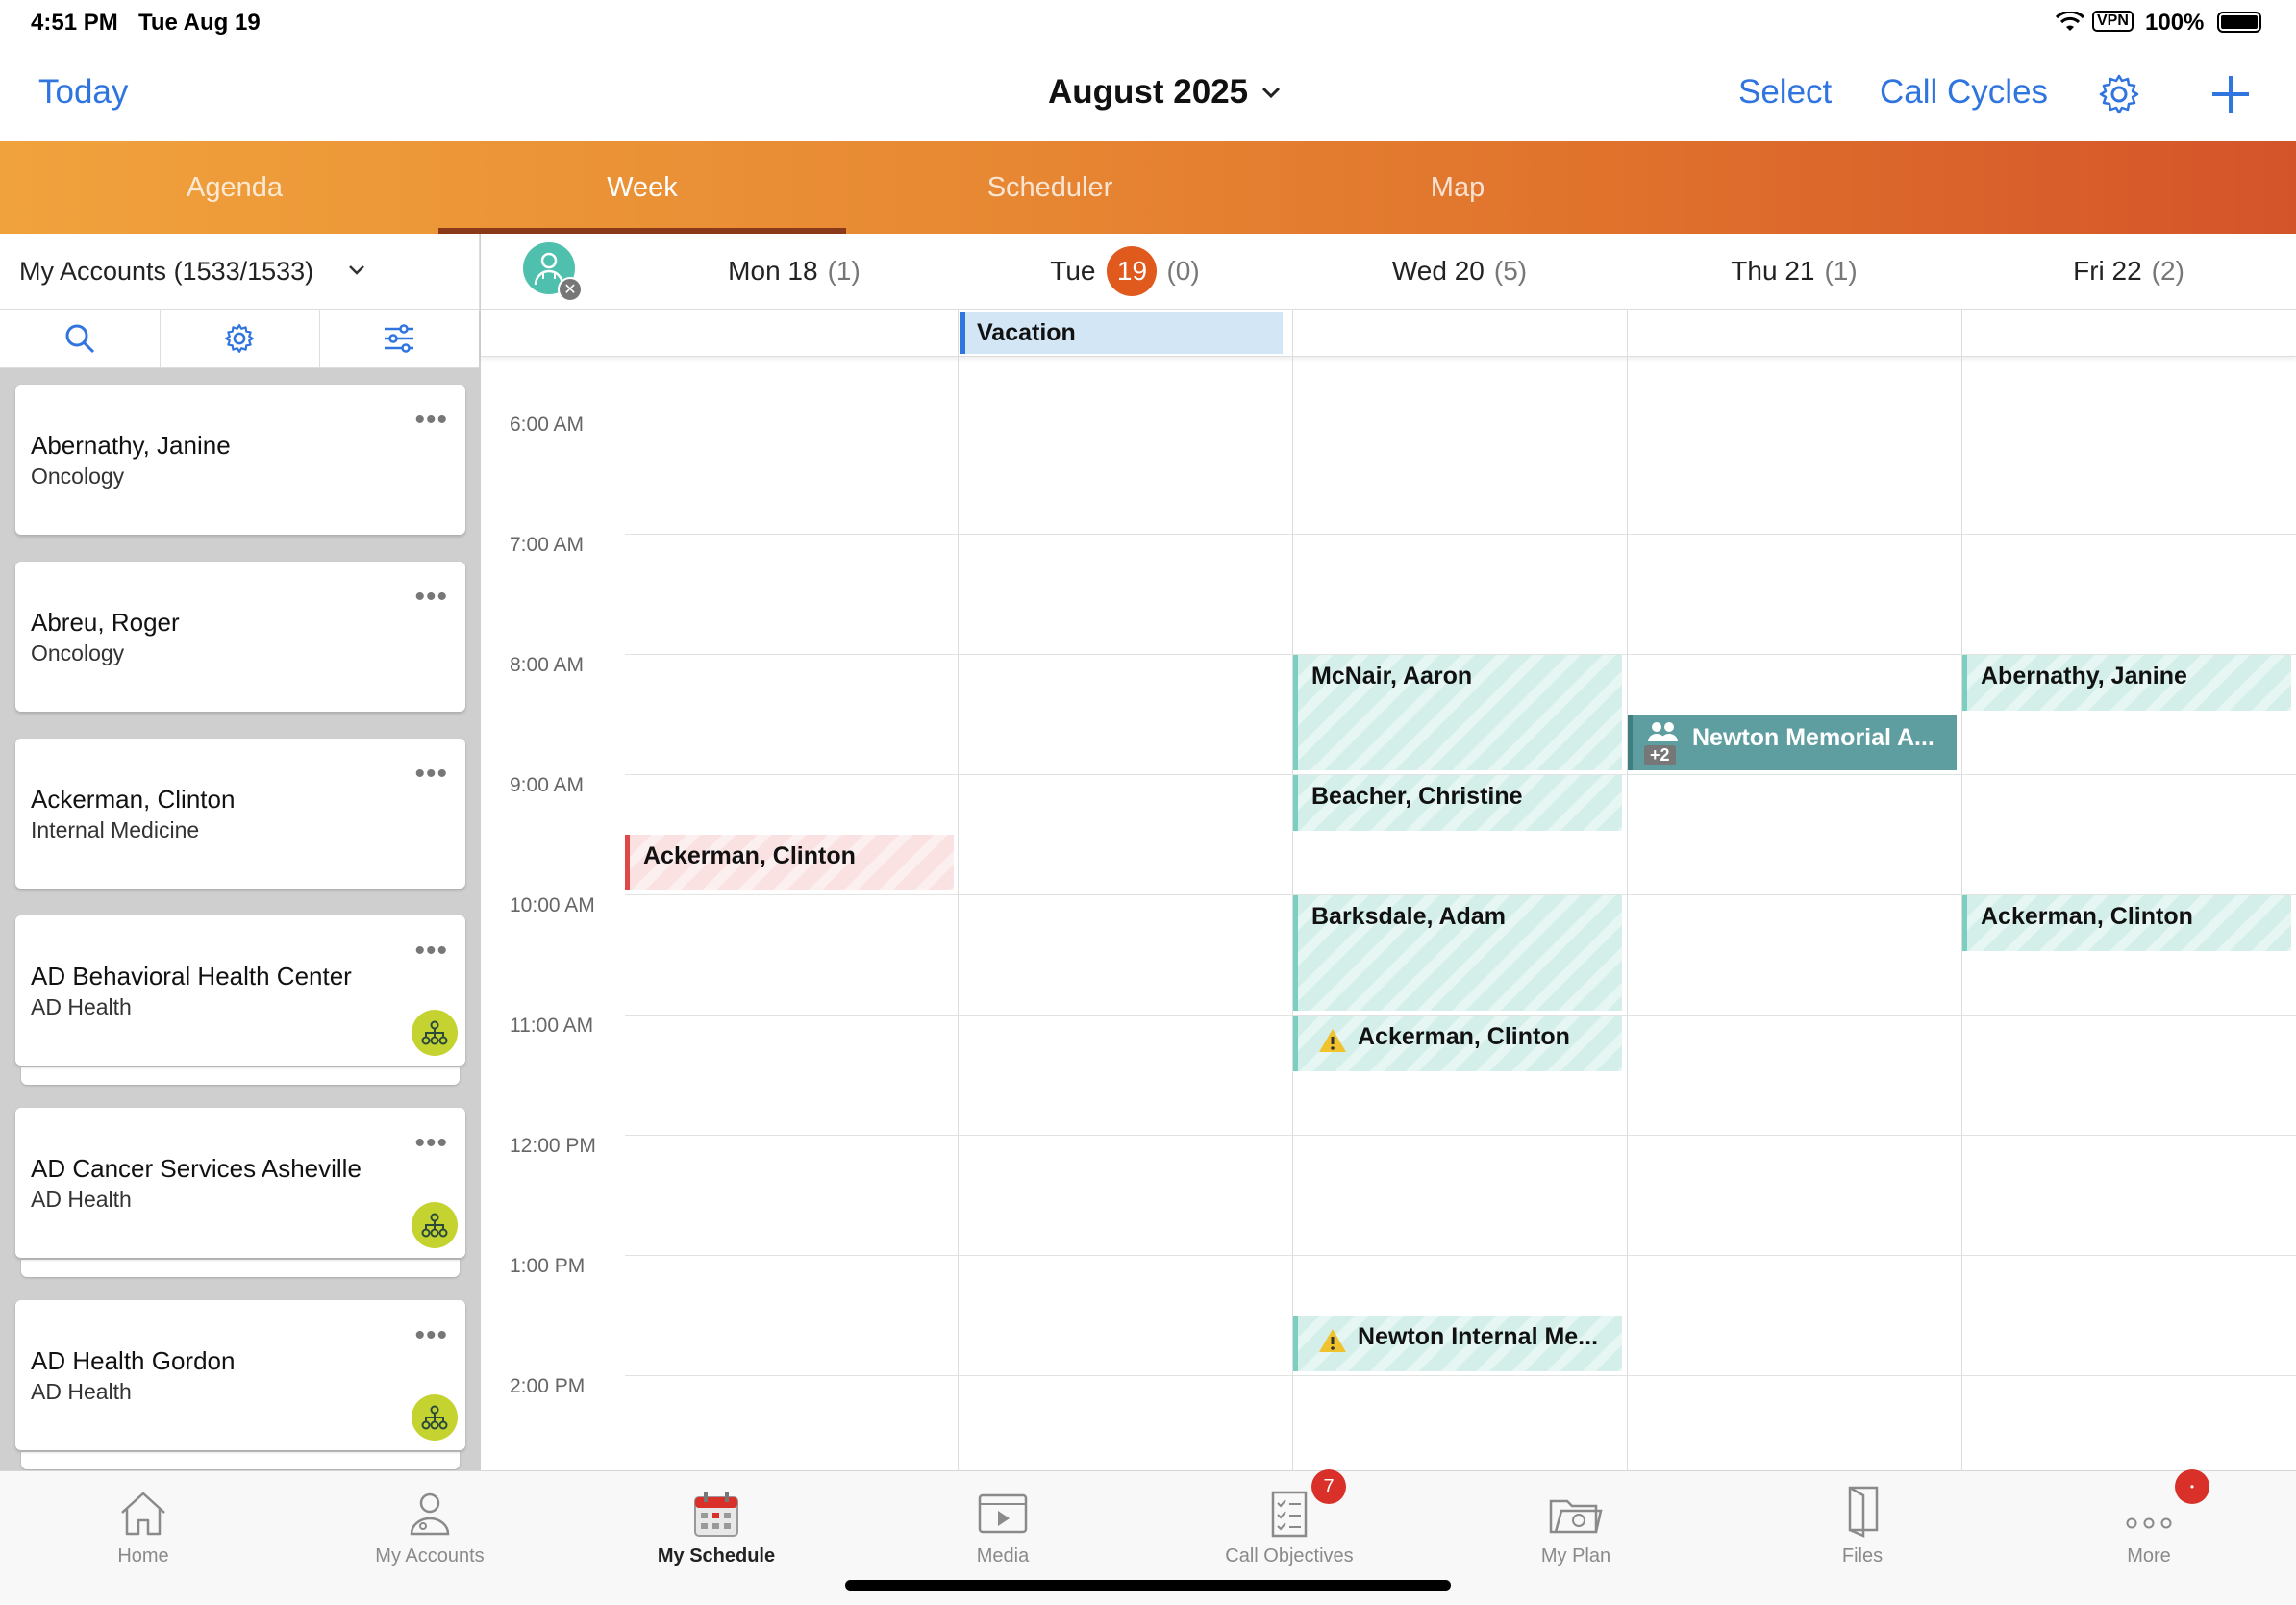 Image resolution: width=2296 pixels, height=1605 pixels. I want to click on tab-agenda: Agenda, so click(234, 187).